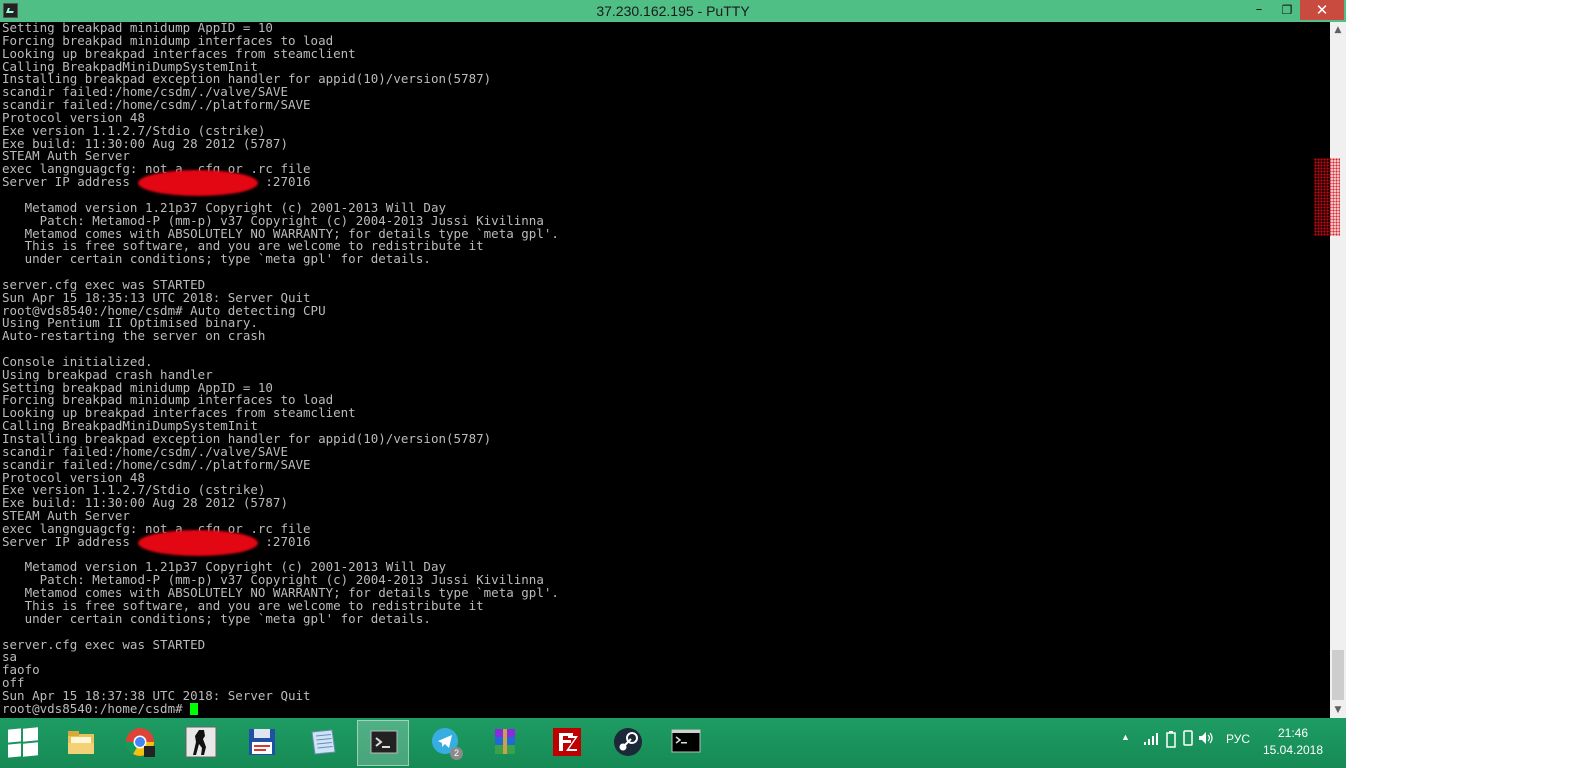 This screenshot has width=1590, height=768. I want to click on clock-time: 21:46, so click(1293, 733).